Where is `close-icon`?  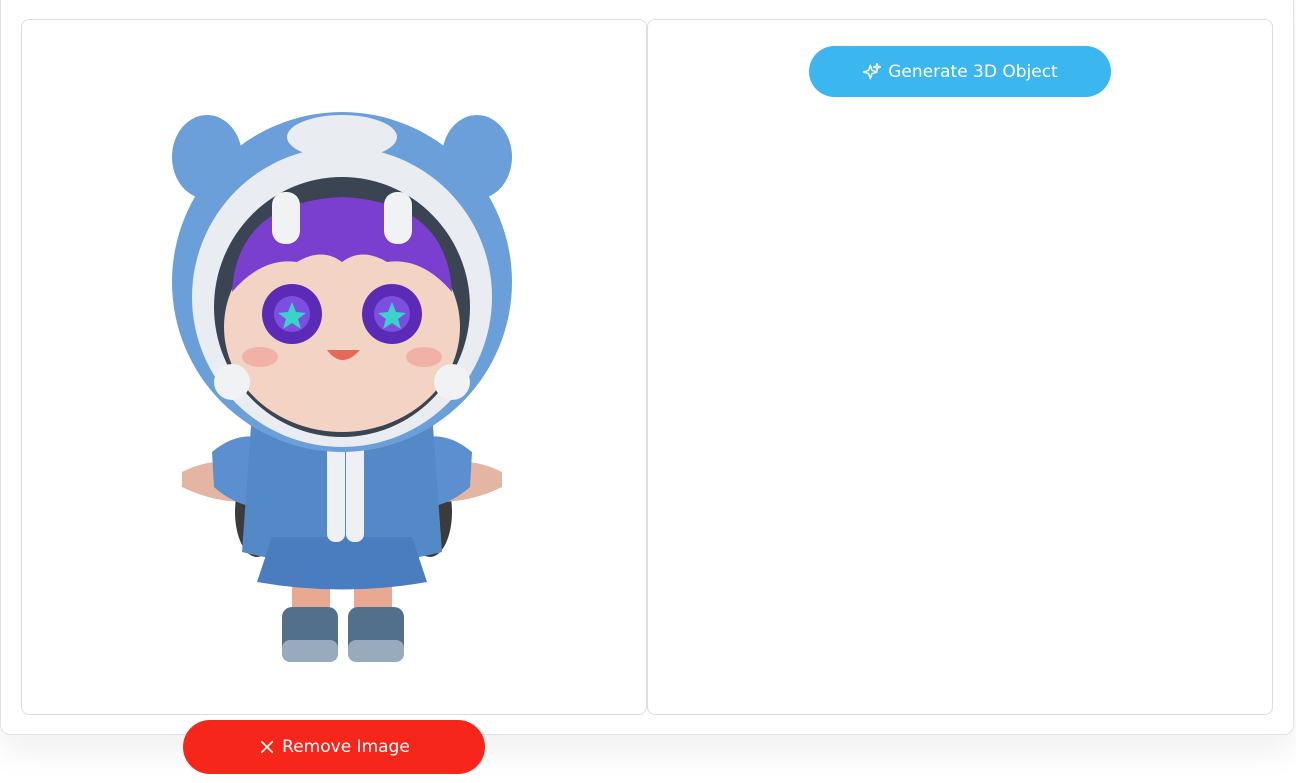 close-icon is located at coordinates (267, 747).